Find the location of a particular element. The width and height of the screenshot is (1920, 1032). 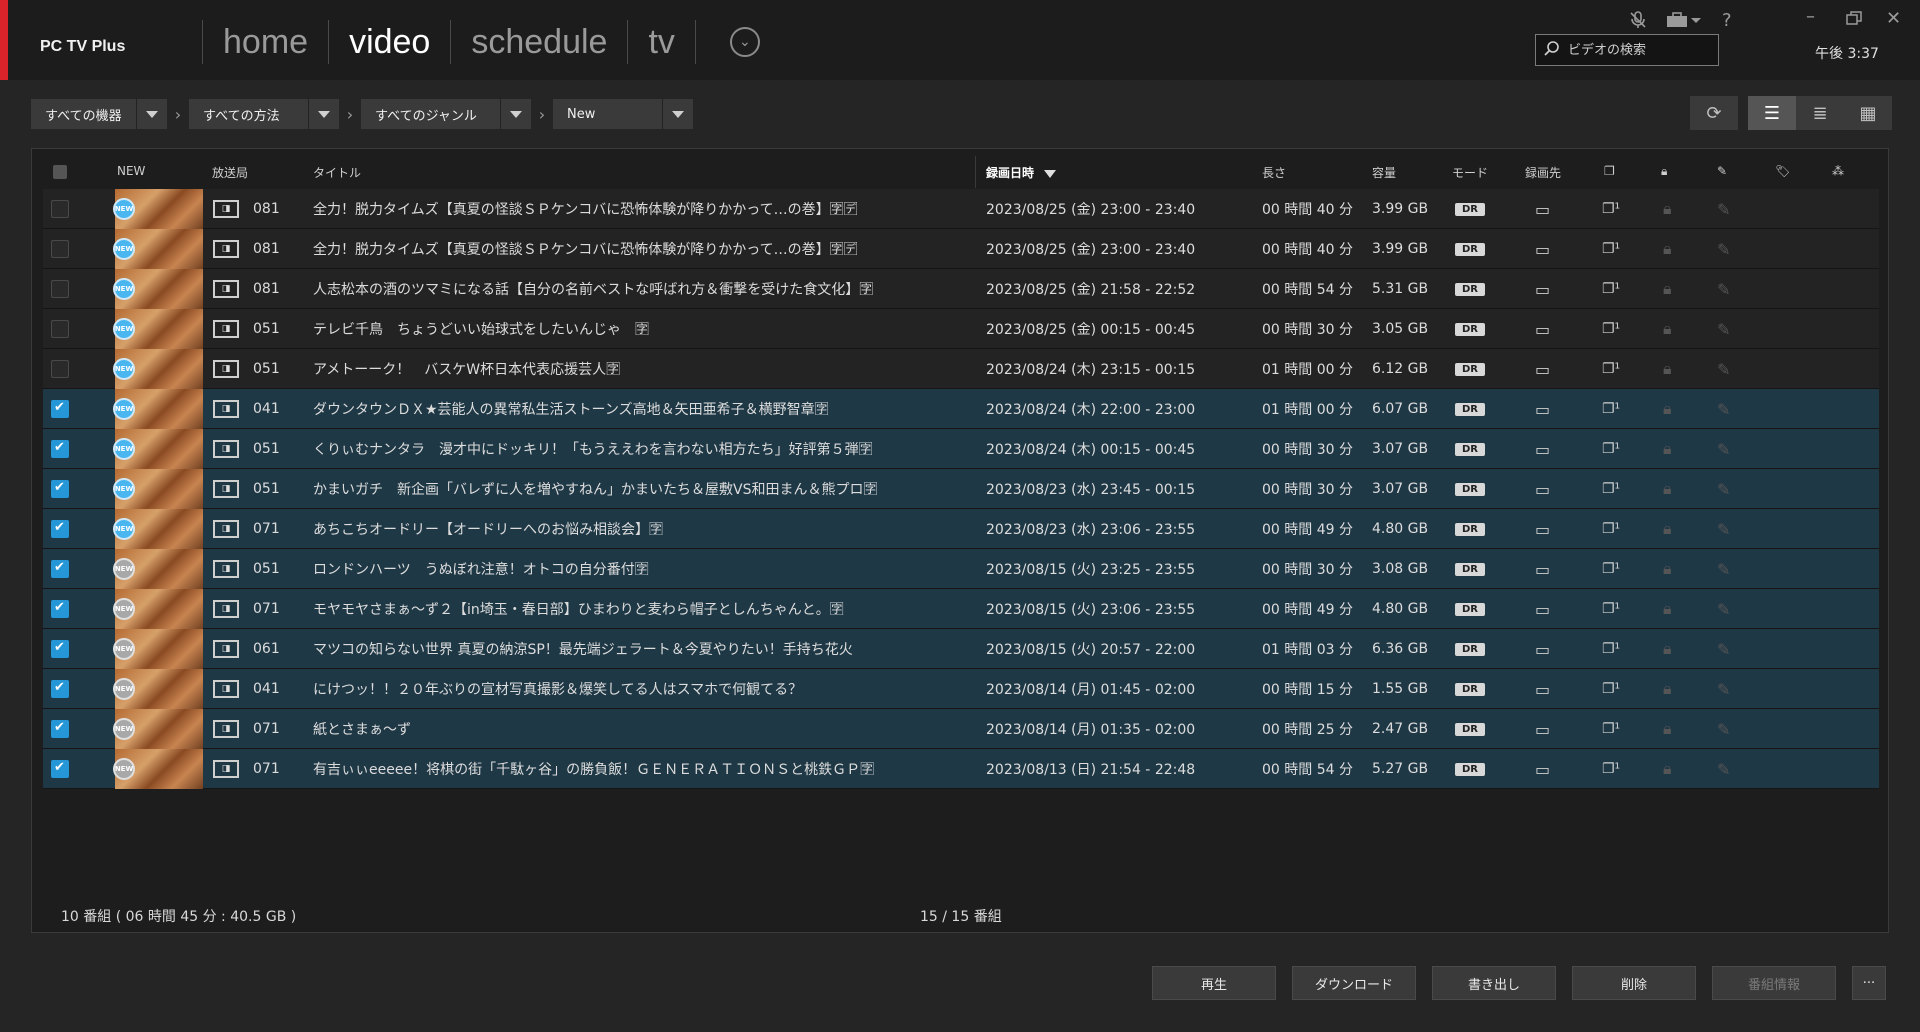

mic-off-icon is located at coordinates (1638, 22).